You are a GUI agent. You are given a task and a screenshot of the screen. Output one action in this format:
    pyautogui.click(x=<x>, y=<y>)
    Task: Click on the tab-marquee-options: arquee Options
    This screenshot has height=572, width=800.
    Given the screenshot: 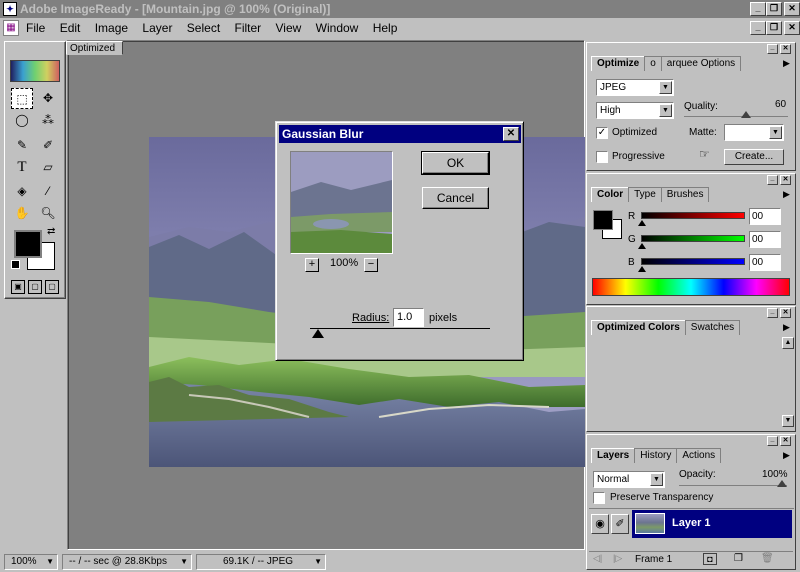 What is the action you would take?
    pyautogui.click(x=701, y=63)
    